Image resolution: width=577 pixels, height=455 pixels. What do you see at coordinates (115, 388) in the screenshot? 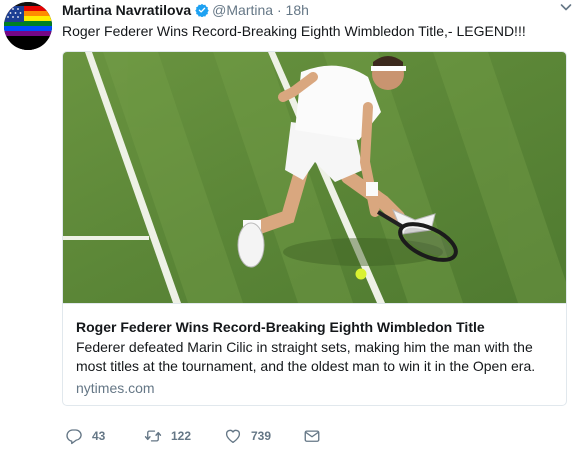
I see `card-domain: nytimes.com` at bounding box center [115, 388].